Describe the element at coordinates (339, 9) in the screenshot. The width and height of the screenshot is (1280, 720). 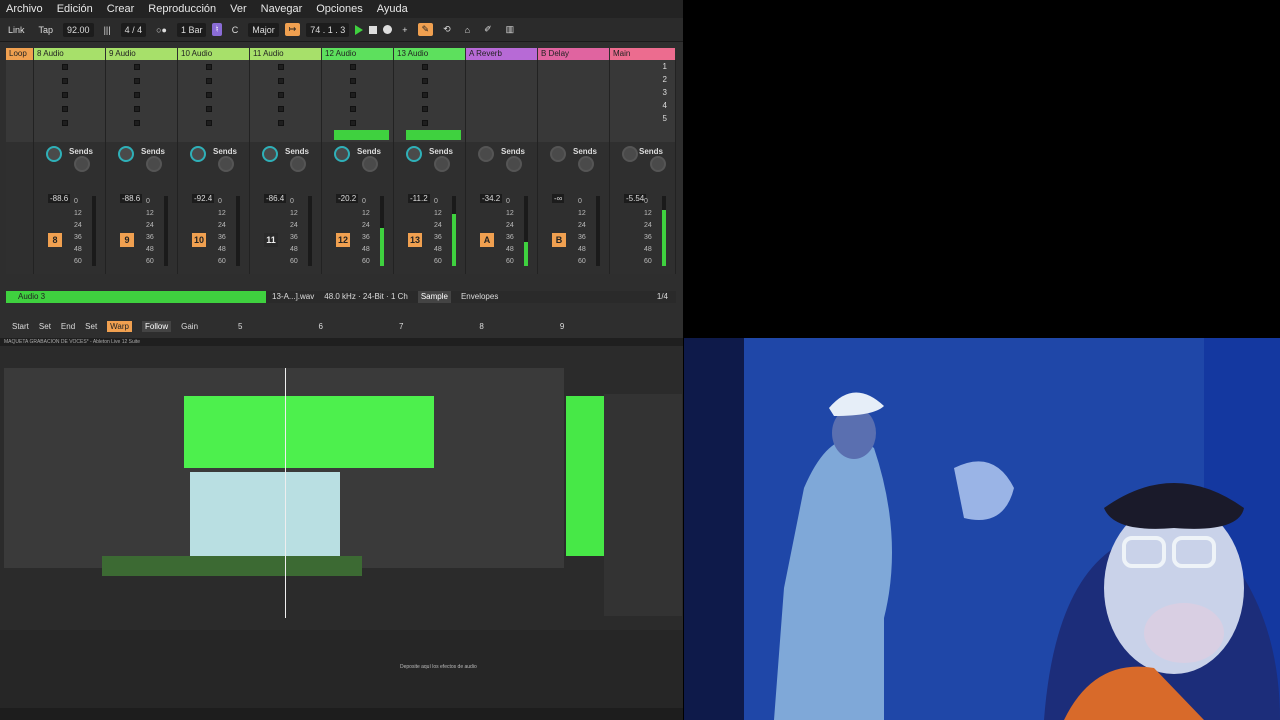
I see `menu-item-6: Opciones` at that location.